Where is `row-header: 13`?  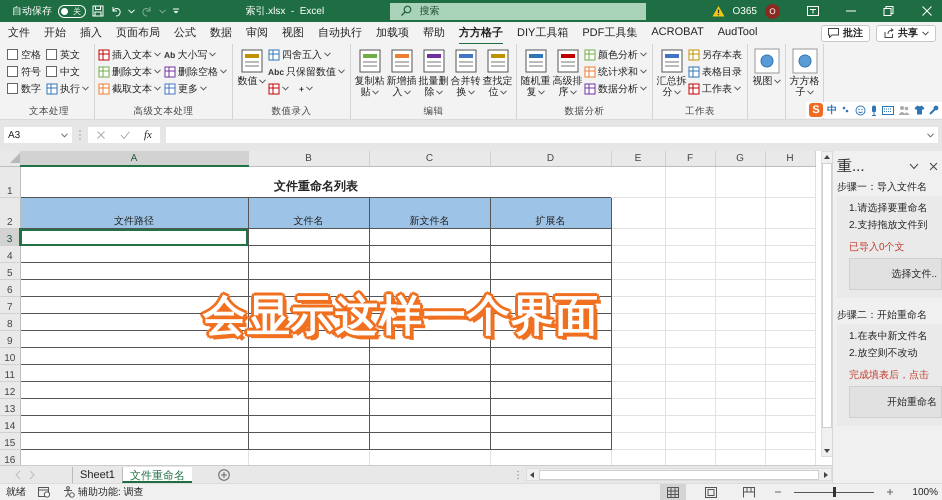
row-header: 13 is located at coordinates (10, 407).